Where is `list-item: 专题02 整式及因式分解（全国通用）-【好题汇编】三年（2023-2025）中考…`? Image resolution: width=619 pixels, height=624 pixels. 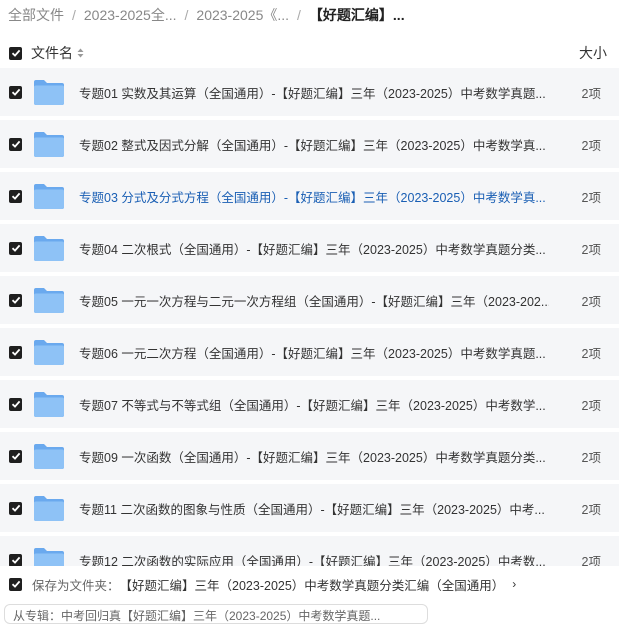 list-item: 专题02 整式及因式分解（全国通用）-【好题汇编】三年（2023-2025）中考… is located at coordinates (309, 144).